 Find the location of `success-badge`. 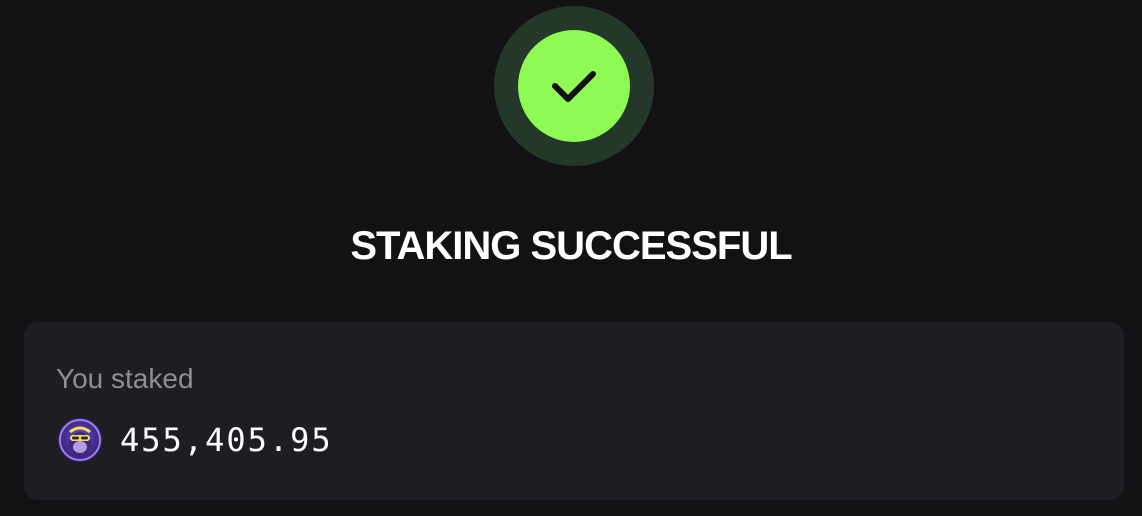

success-badge is located at coordinates (574, 86).